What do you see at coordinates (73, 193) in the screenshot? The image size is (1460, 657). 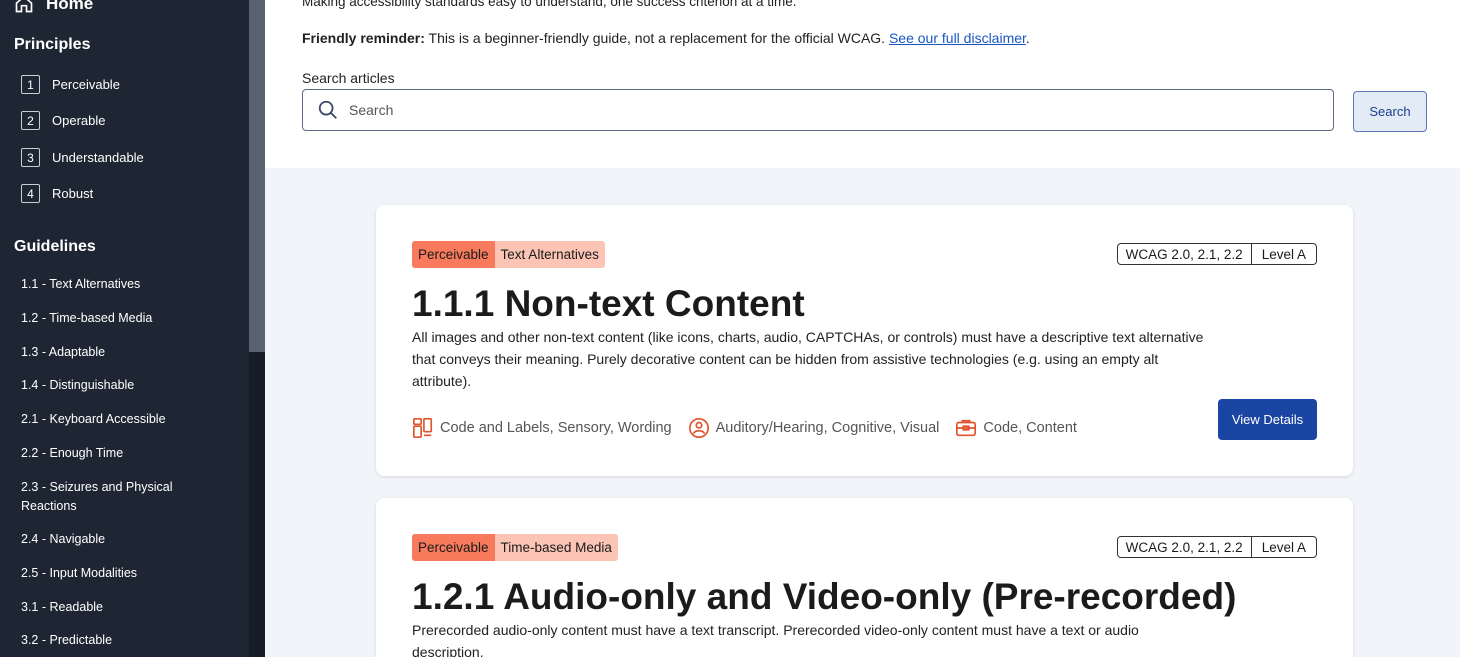 I see `principle-label: Robust` at bounding box center [73, 193].